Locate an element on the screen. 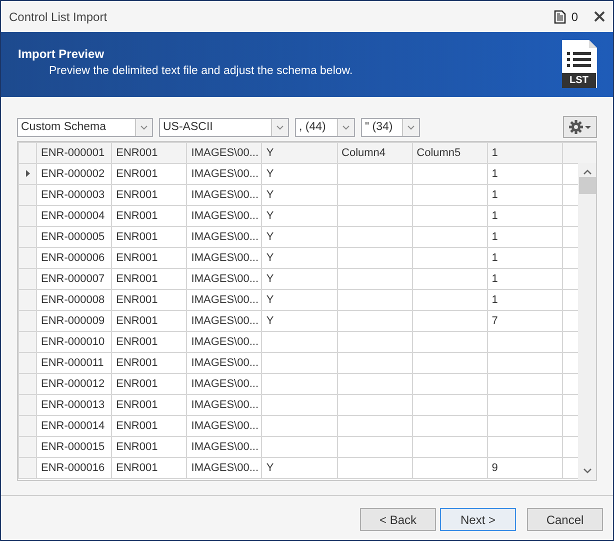 This screenshot has height=541, width=614. dropdown: US-ASCII is located at coordinates (224, 127).